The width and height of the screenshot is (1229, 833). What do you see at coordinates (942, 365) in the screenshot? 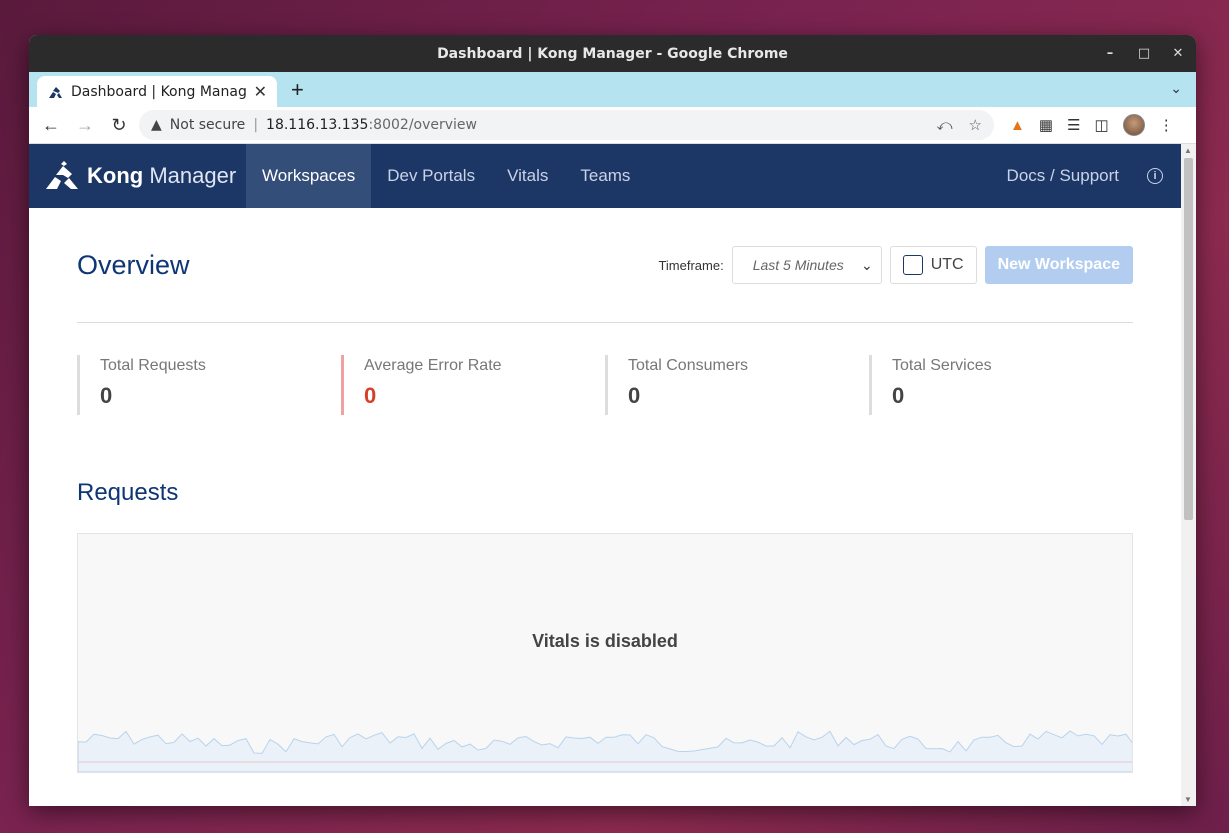
I see `stat-label: Total Services` at bounding box center [942, 365].